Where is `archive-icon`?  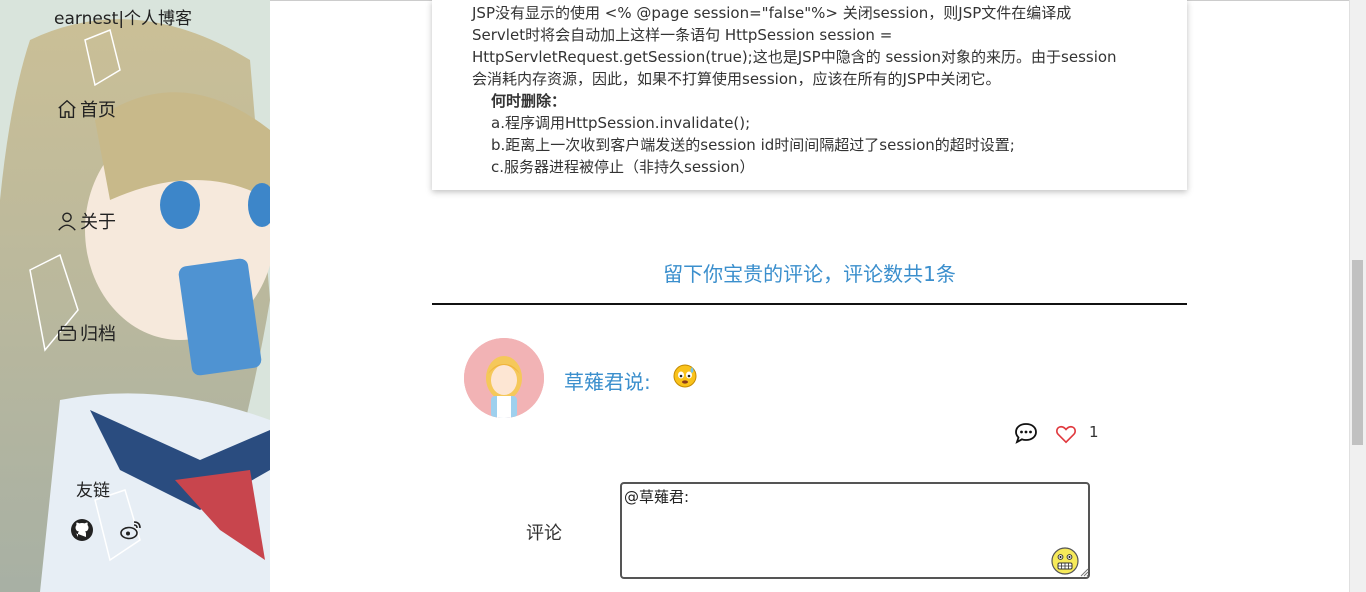
archive-icon is located at coordinates (67, 333).